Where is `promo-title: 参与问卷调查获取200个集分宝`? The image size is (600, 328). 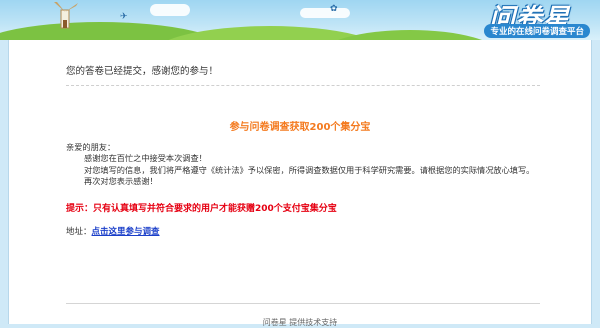
promo-title: 参与问卷调查获取200个集分宝 is located at coordinates (300, 127).